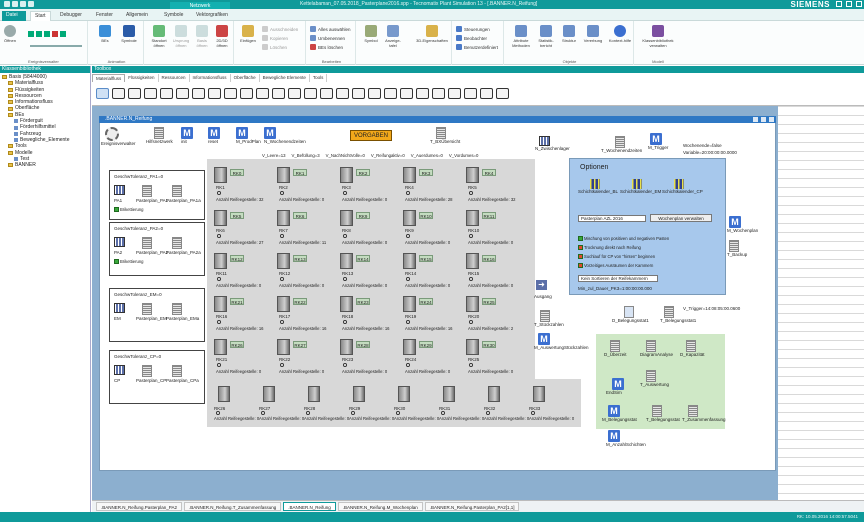  I want to click on document-tab: .BANNER.N_Reifung.M_Wochenplan, so click(380, 506).